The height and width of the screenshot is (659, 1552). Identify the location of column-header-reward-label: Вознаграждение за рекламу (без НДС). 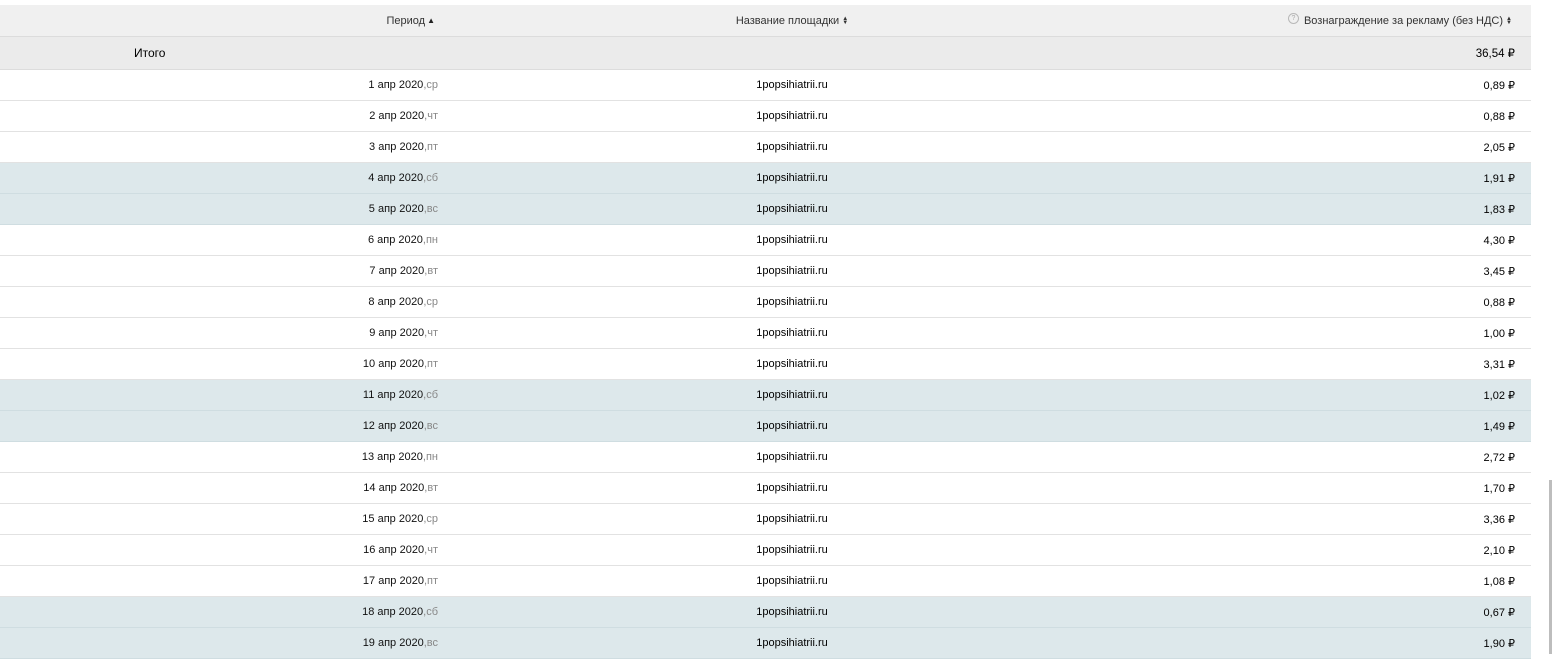
(1403, 20).